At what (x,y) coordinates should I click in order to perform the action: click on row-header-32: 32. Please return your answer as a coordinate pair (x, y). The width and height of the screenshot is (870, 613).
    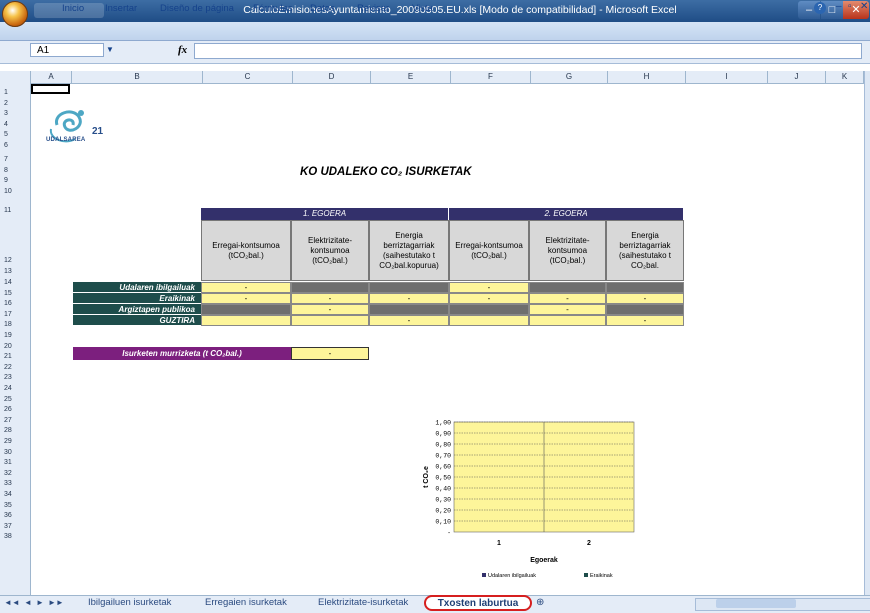
    Looking at the image, I should click on (15, 471).